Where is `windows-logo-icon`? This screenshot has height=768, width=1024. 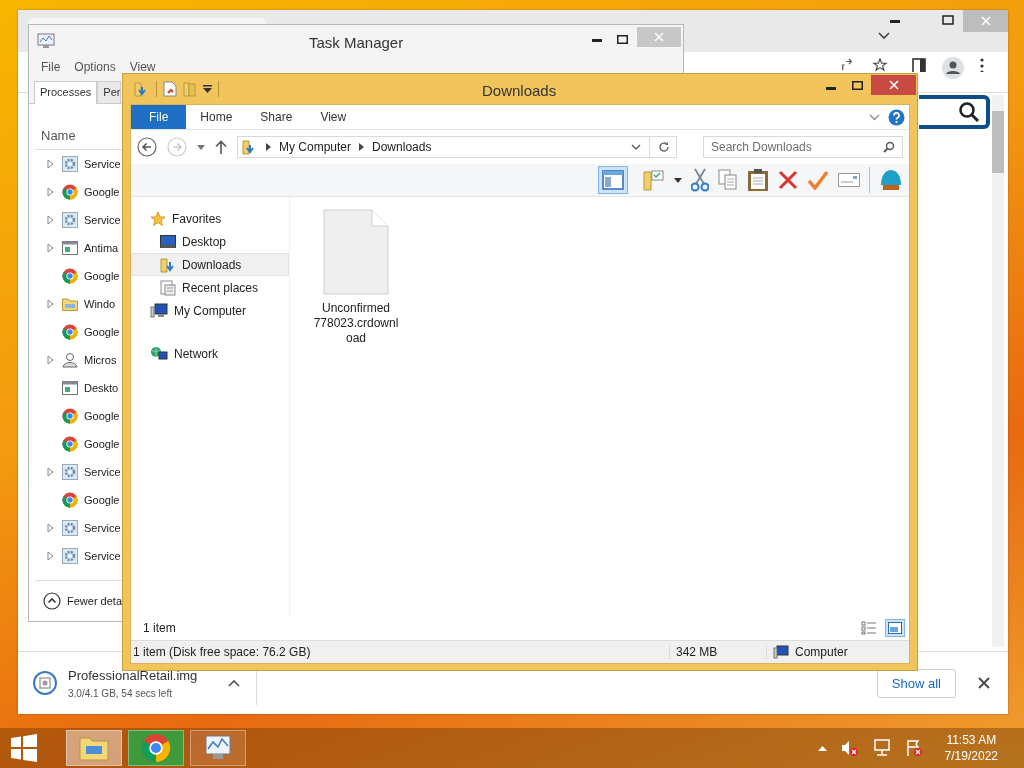
windows-logo-icon is located at coordinates (24, 748).